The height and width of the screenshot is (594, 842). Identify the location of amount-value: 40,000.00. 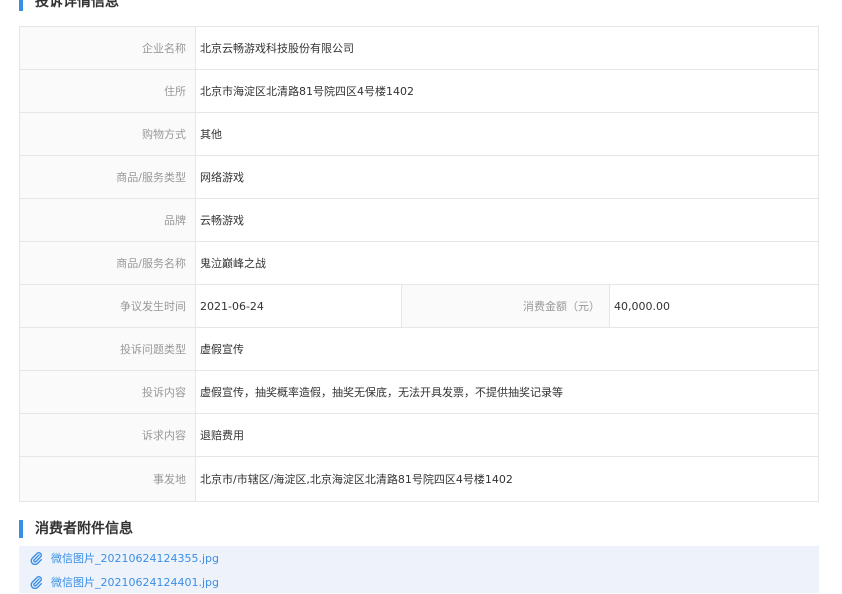
(642, 306).